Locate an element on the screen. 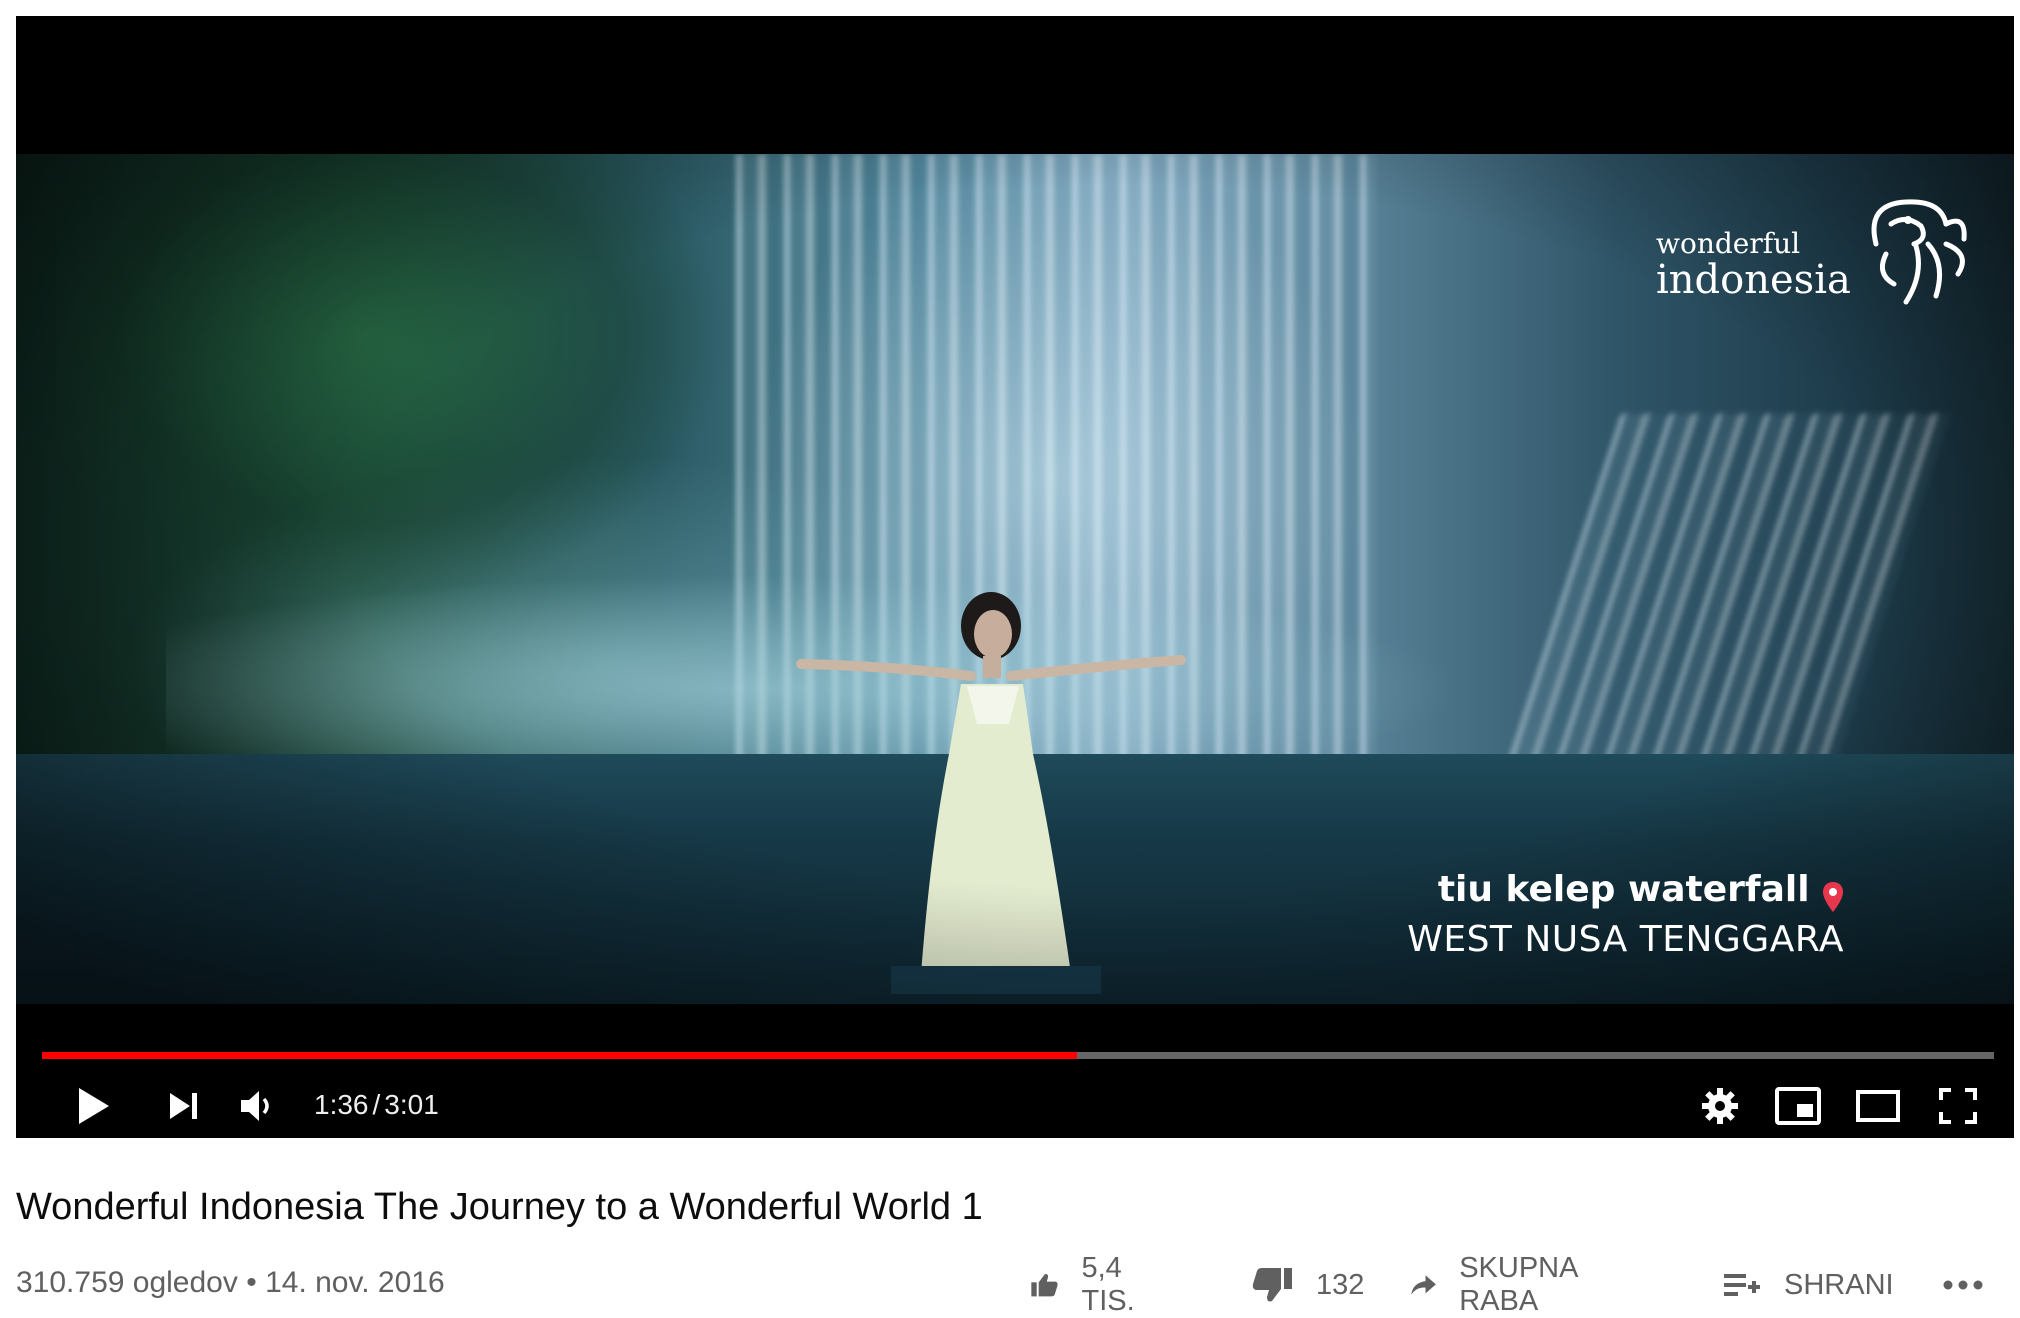 The width and height of the screenshot is (2020, 1318). settings-button is located at coordinates (1720, 1106).